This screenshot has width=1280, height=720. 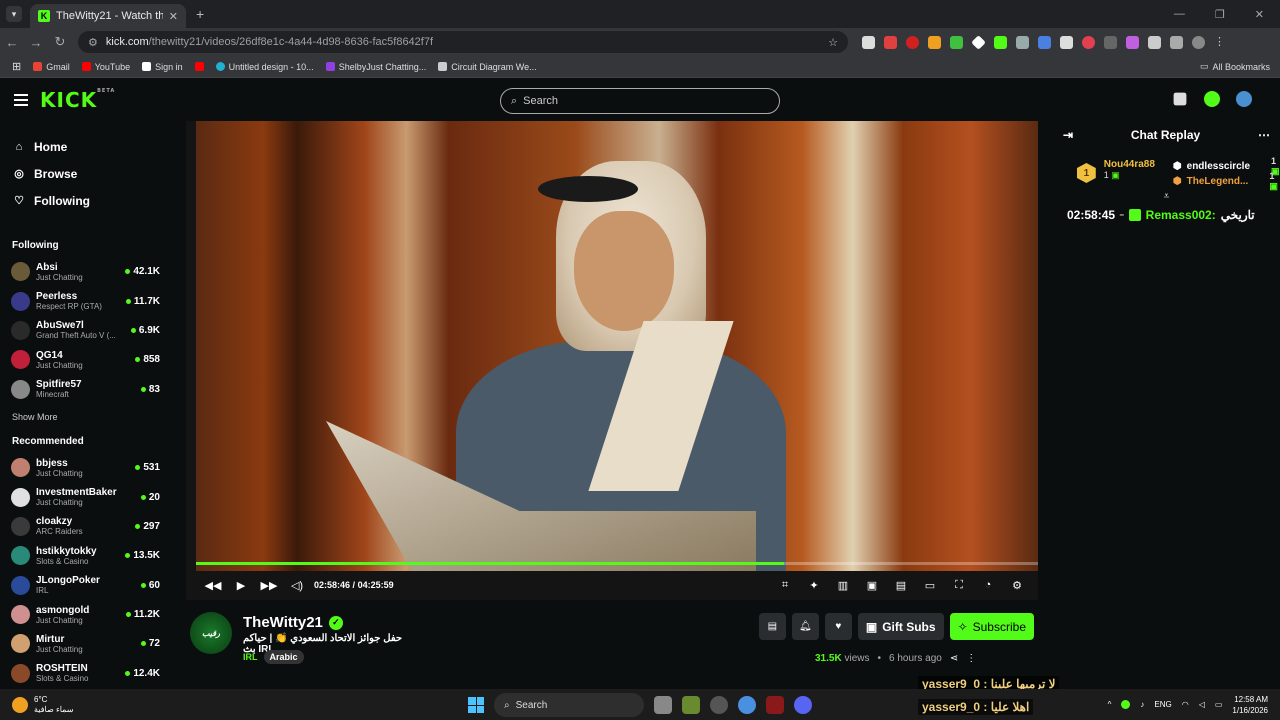 I want to click on seek-bar, so click(x=617, y=563).